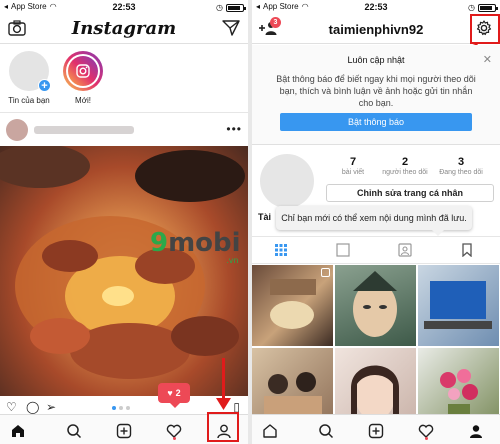 The image size is (500, 444). I want to click on profile-username: taimienphivn92, so click(376, 29).